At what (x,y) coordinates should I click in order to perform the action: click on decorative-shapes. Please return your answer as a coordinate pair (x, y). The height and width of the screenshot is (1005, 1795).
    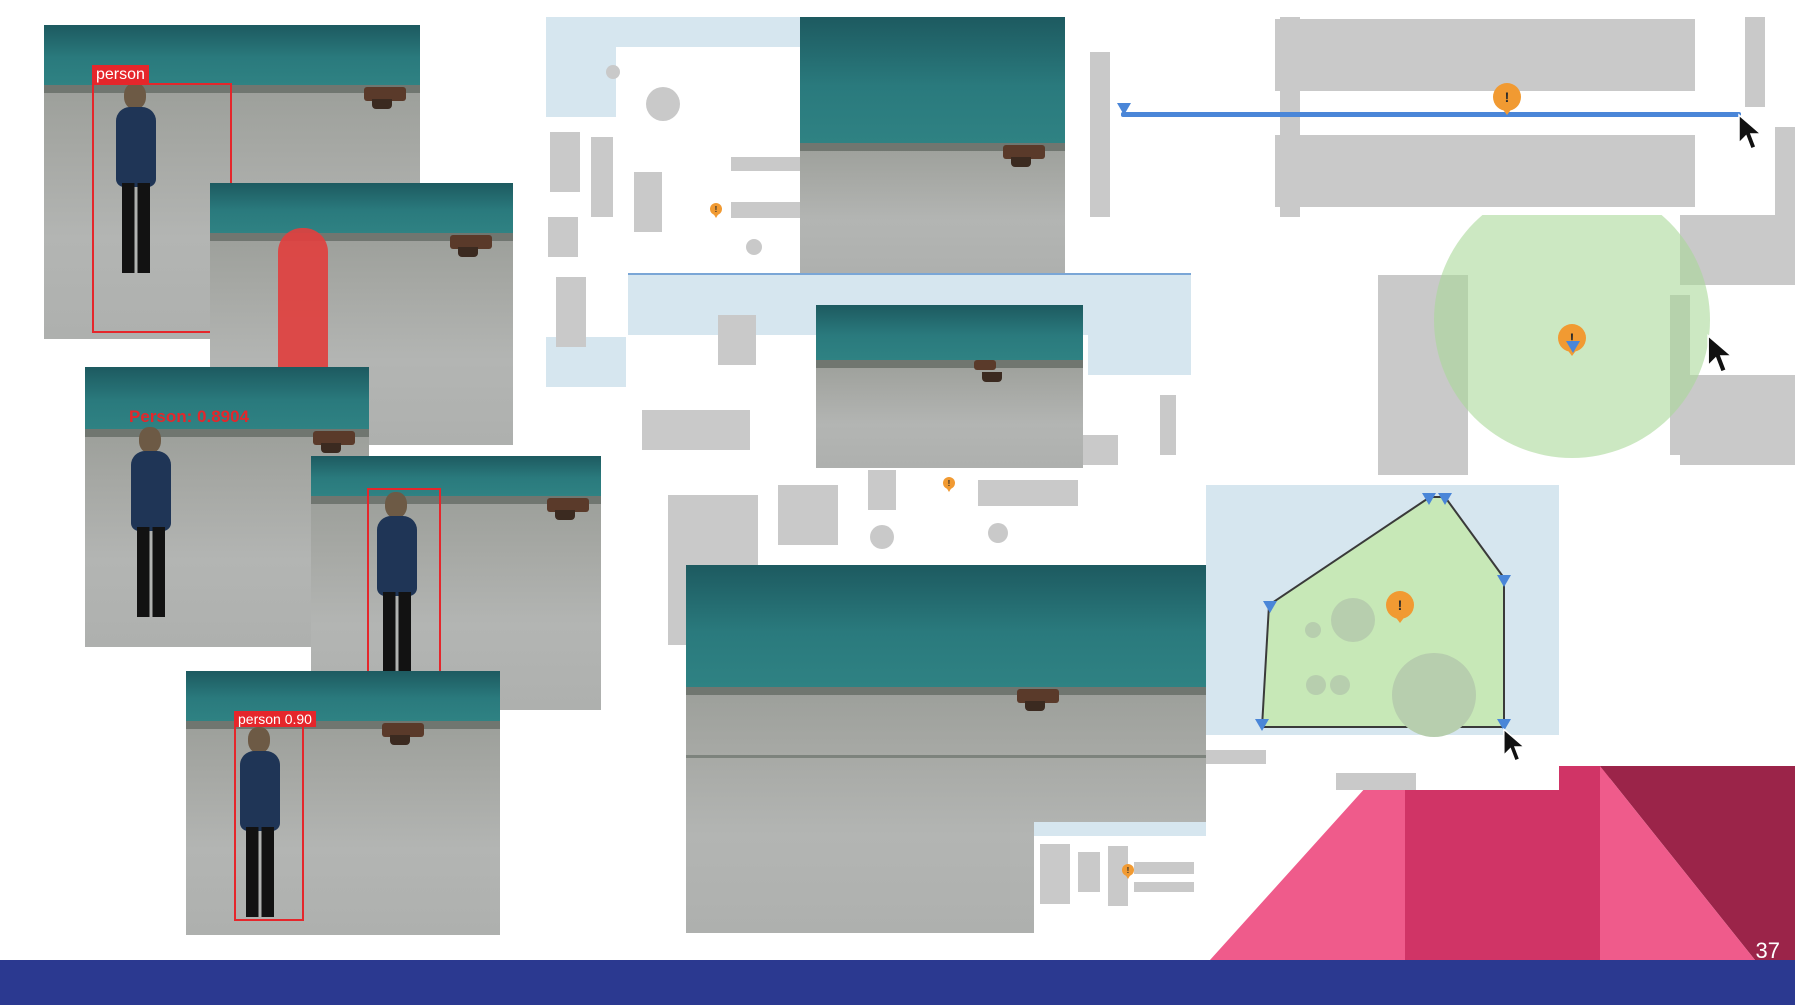
    Looking at the image, I should click on (1502, 863).